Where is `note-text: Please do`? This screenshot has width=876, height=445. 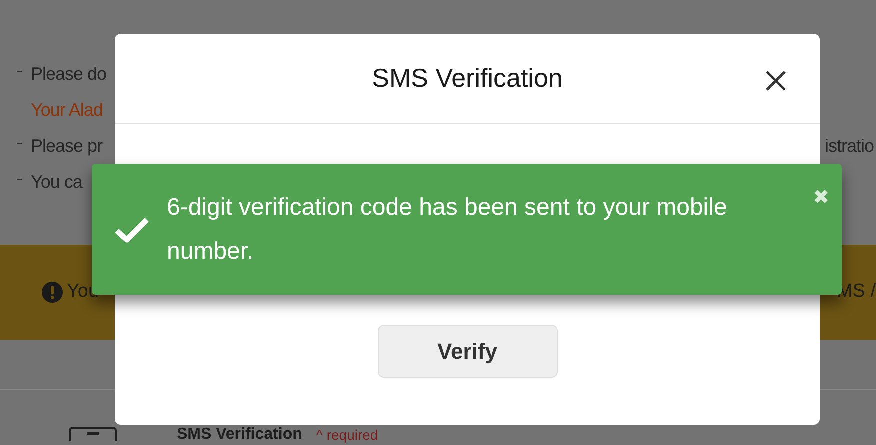
note-text: Please do is located at coordinates (69, 74).